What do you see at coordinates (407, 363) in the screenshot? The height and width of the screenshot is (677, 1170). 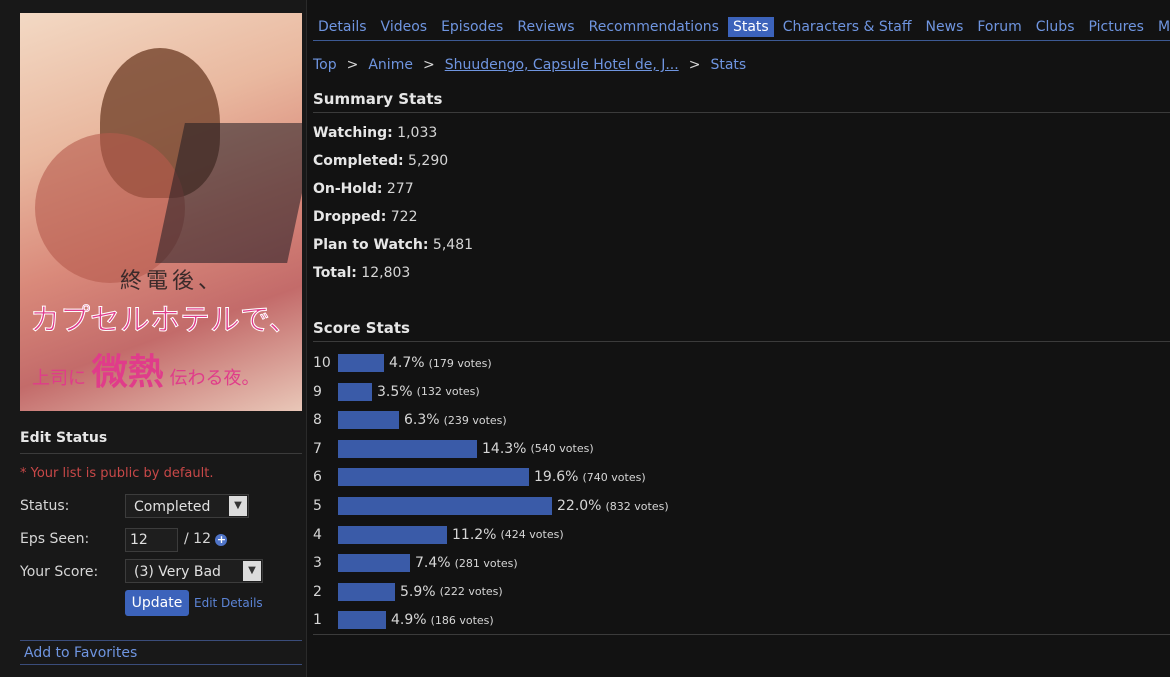 I see `score-percent: 4.7%` at bounding box center [407, 363].